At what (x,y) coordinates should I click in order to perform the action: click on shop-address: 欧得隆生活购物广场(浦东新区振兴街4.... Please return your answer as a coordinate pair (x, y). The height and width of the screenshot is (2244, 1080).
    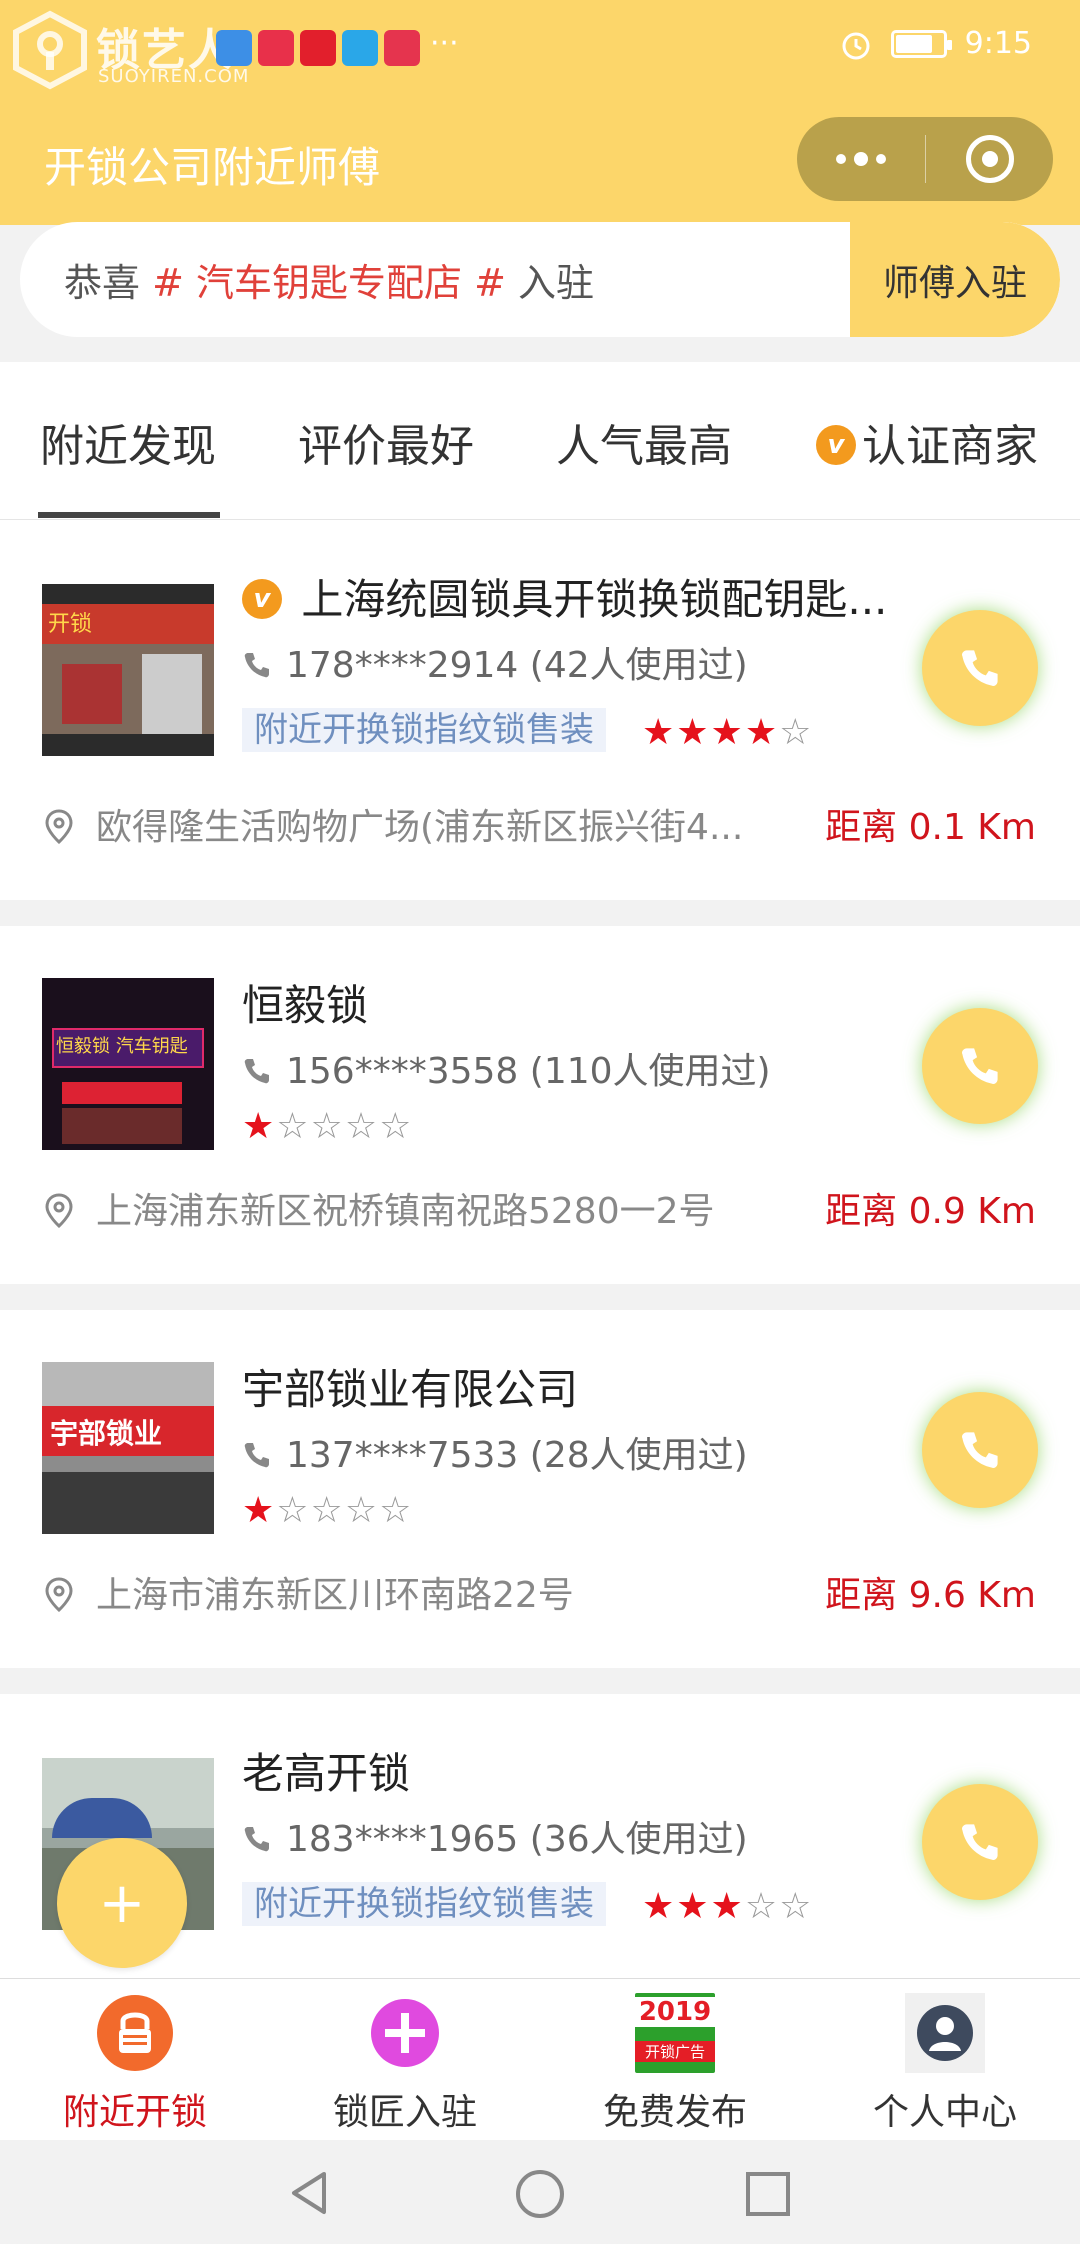
    Looking at the image, I should click on (393, 824).